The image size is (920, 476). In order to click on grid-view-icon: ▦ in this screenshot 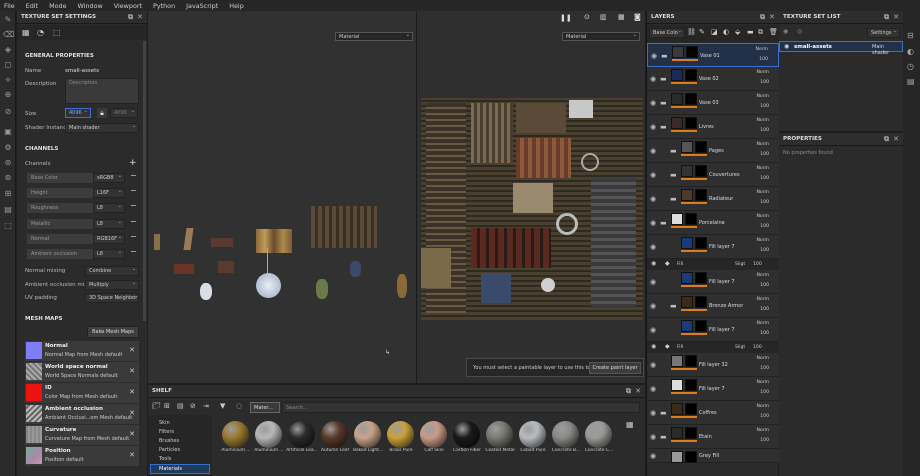, I will do `click(630, 424)`.